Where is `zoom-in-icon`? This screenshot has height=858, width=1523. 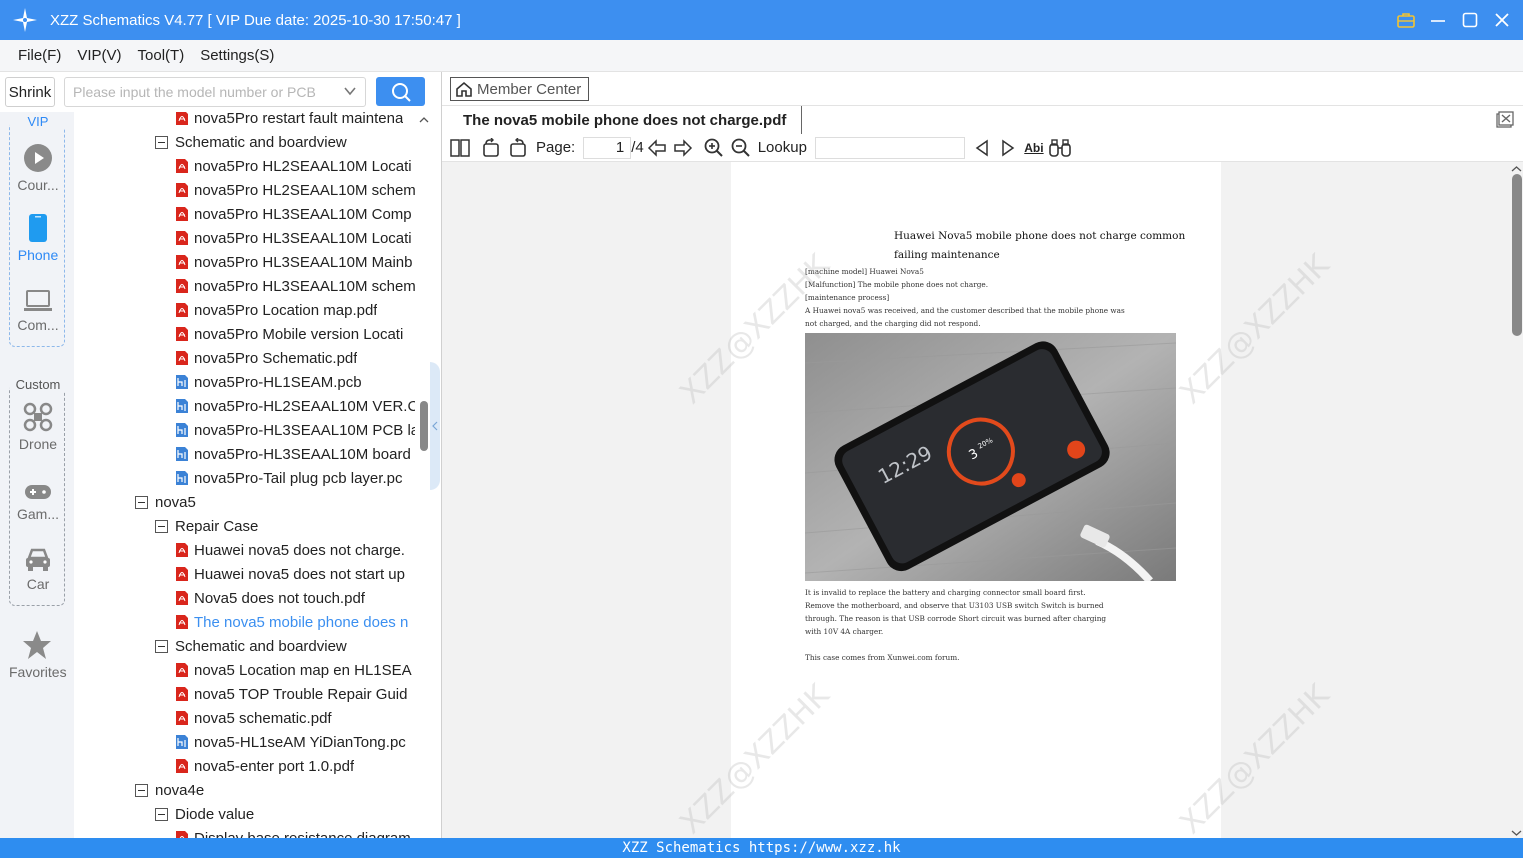 zoom-in-icon is located at coordinates (714, 148).